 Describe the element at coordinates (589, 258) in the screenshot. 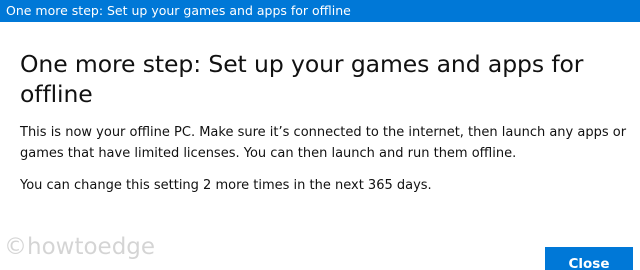

I see `close-button: Close` at that location.